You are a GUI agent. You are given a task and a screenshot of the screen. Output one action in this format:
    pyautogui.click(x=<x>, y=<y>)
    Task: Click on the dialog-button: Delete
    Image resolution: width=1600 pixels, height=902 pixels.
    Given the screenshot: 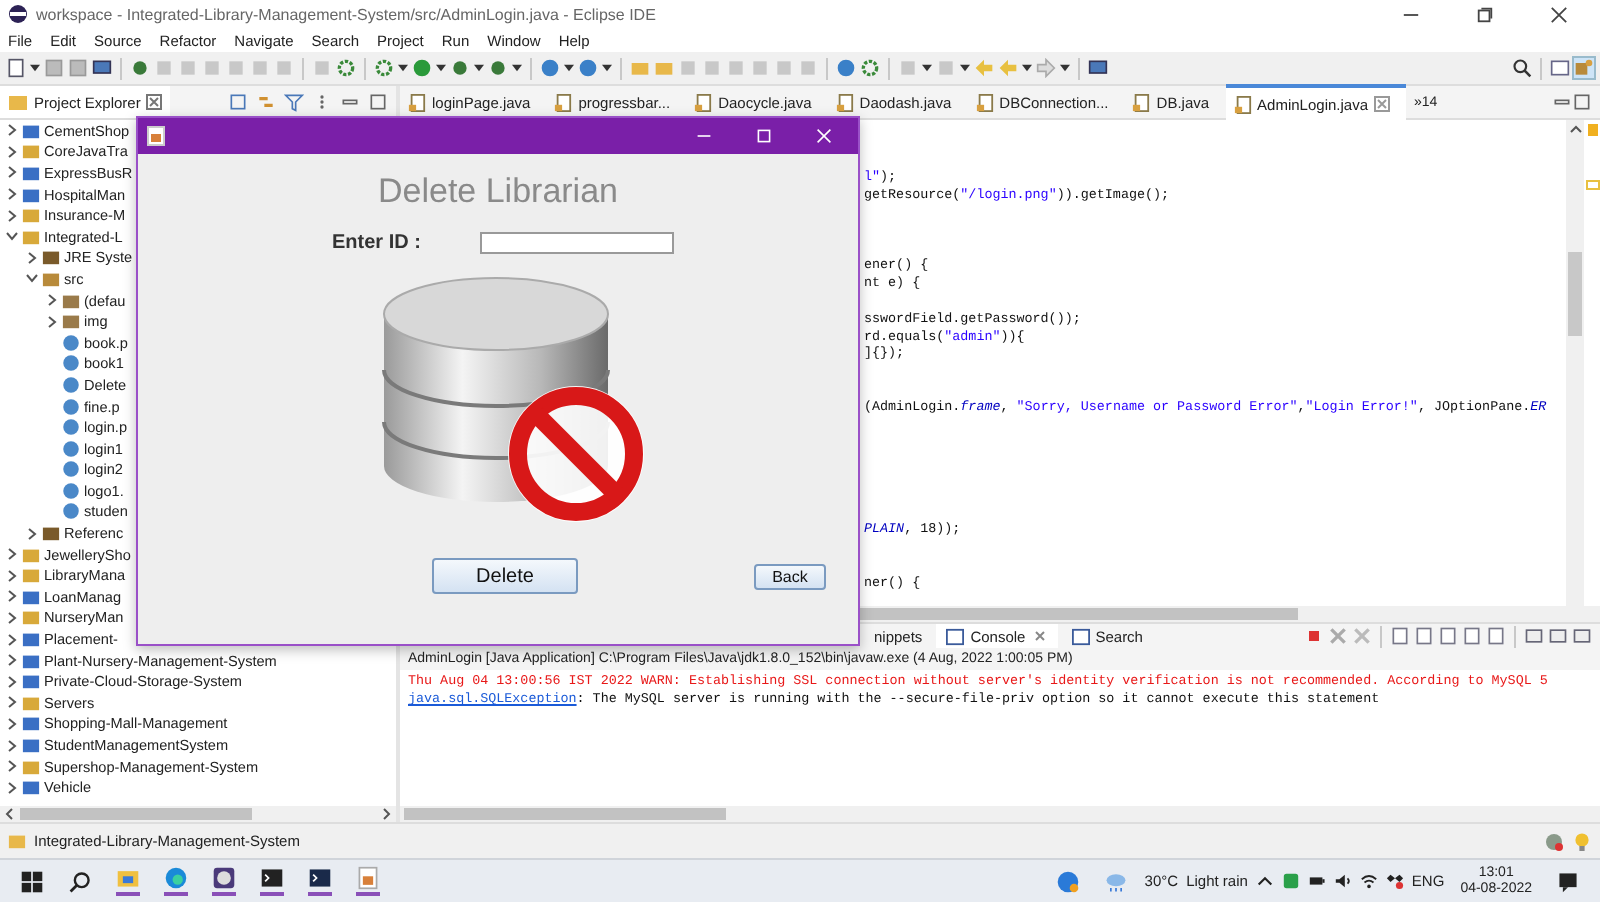 What is the action you would take?
    pyautogui.click(x=505, y=576)
    